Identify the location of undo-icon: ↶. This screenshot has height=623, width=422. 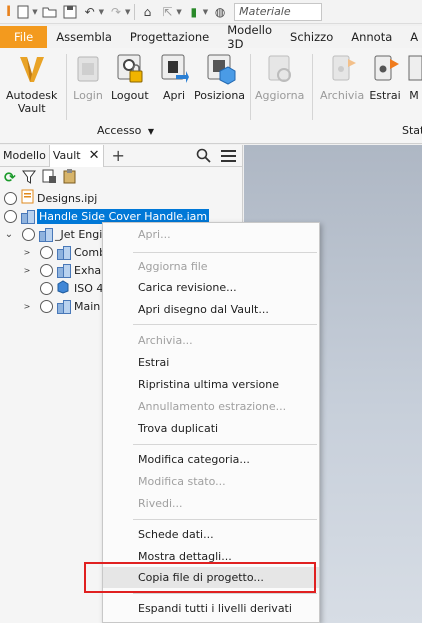
(90, 12).